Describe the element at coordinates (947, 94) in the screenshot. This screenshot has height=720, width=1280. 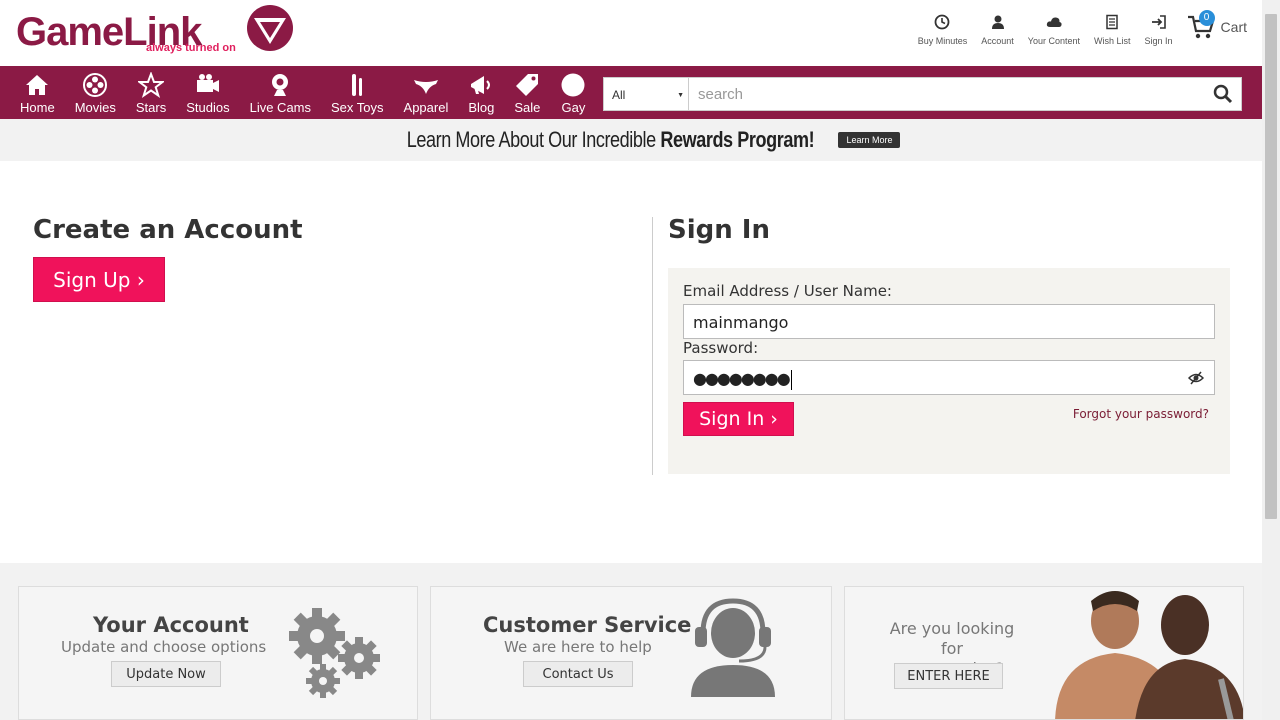
I see `search-input` at that location.